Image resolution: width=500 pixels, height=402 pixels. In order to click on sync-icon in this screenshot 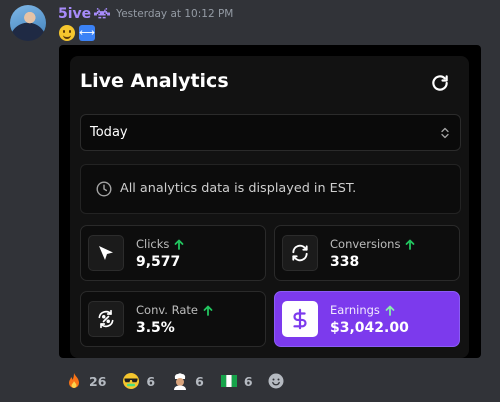, I will do `click(300, 253)`.